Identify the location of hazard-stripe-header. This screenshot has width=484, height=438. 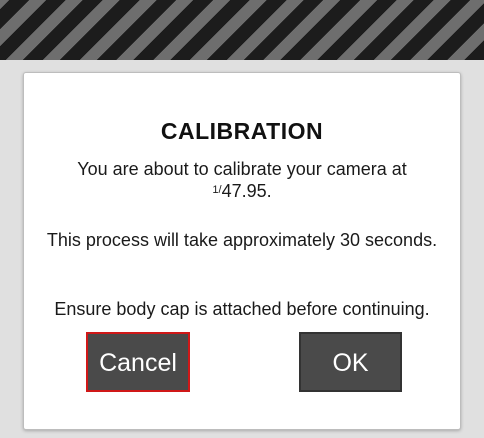
(242, 30).